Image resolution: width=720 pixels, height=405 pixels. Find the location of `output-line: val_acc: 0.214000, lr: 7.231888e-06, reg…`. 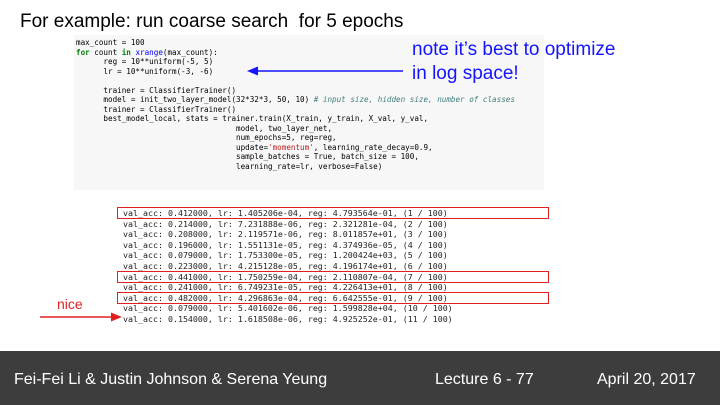

output-line: val_acc: 0.214000, lr: 7.231888e-06, reg… is located at coordinates (285, 223).